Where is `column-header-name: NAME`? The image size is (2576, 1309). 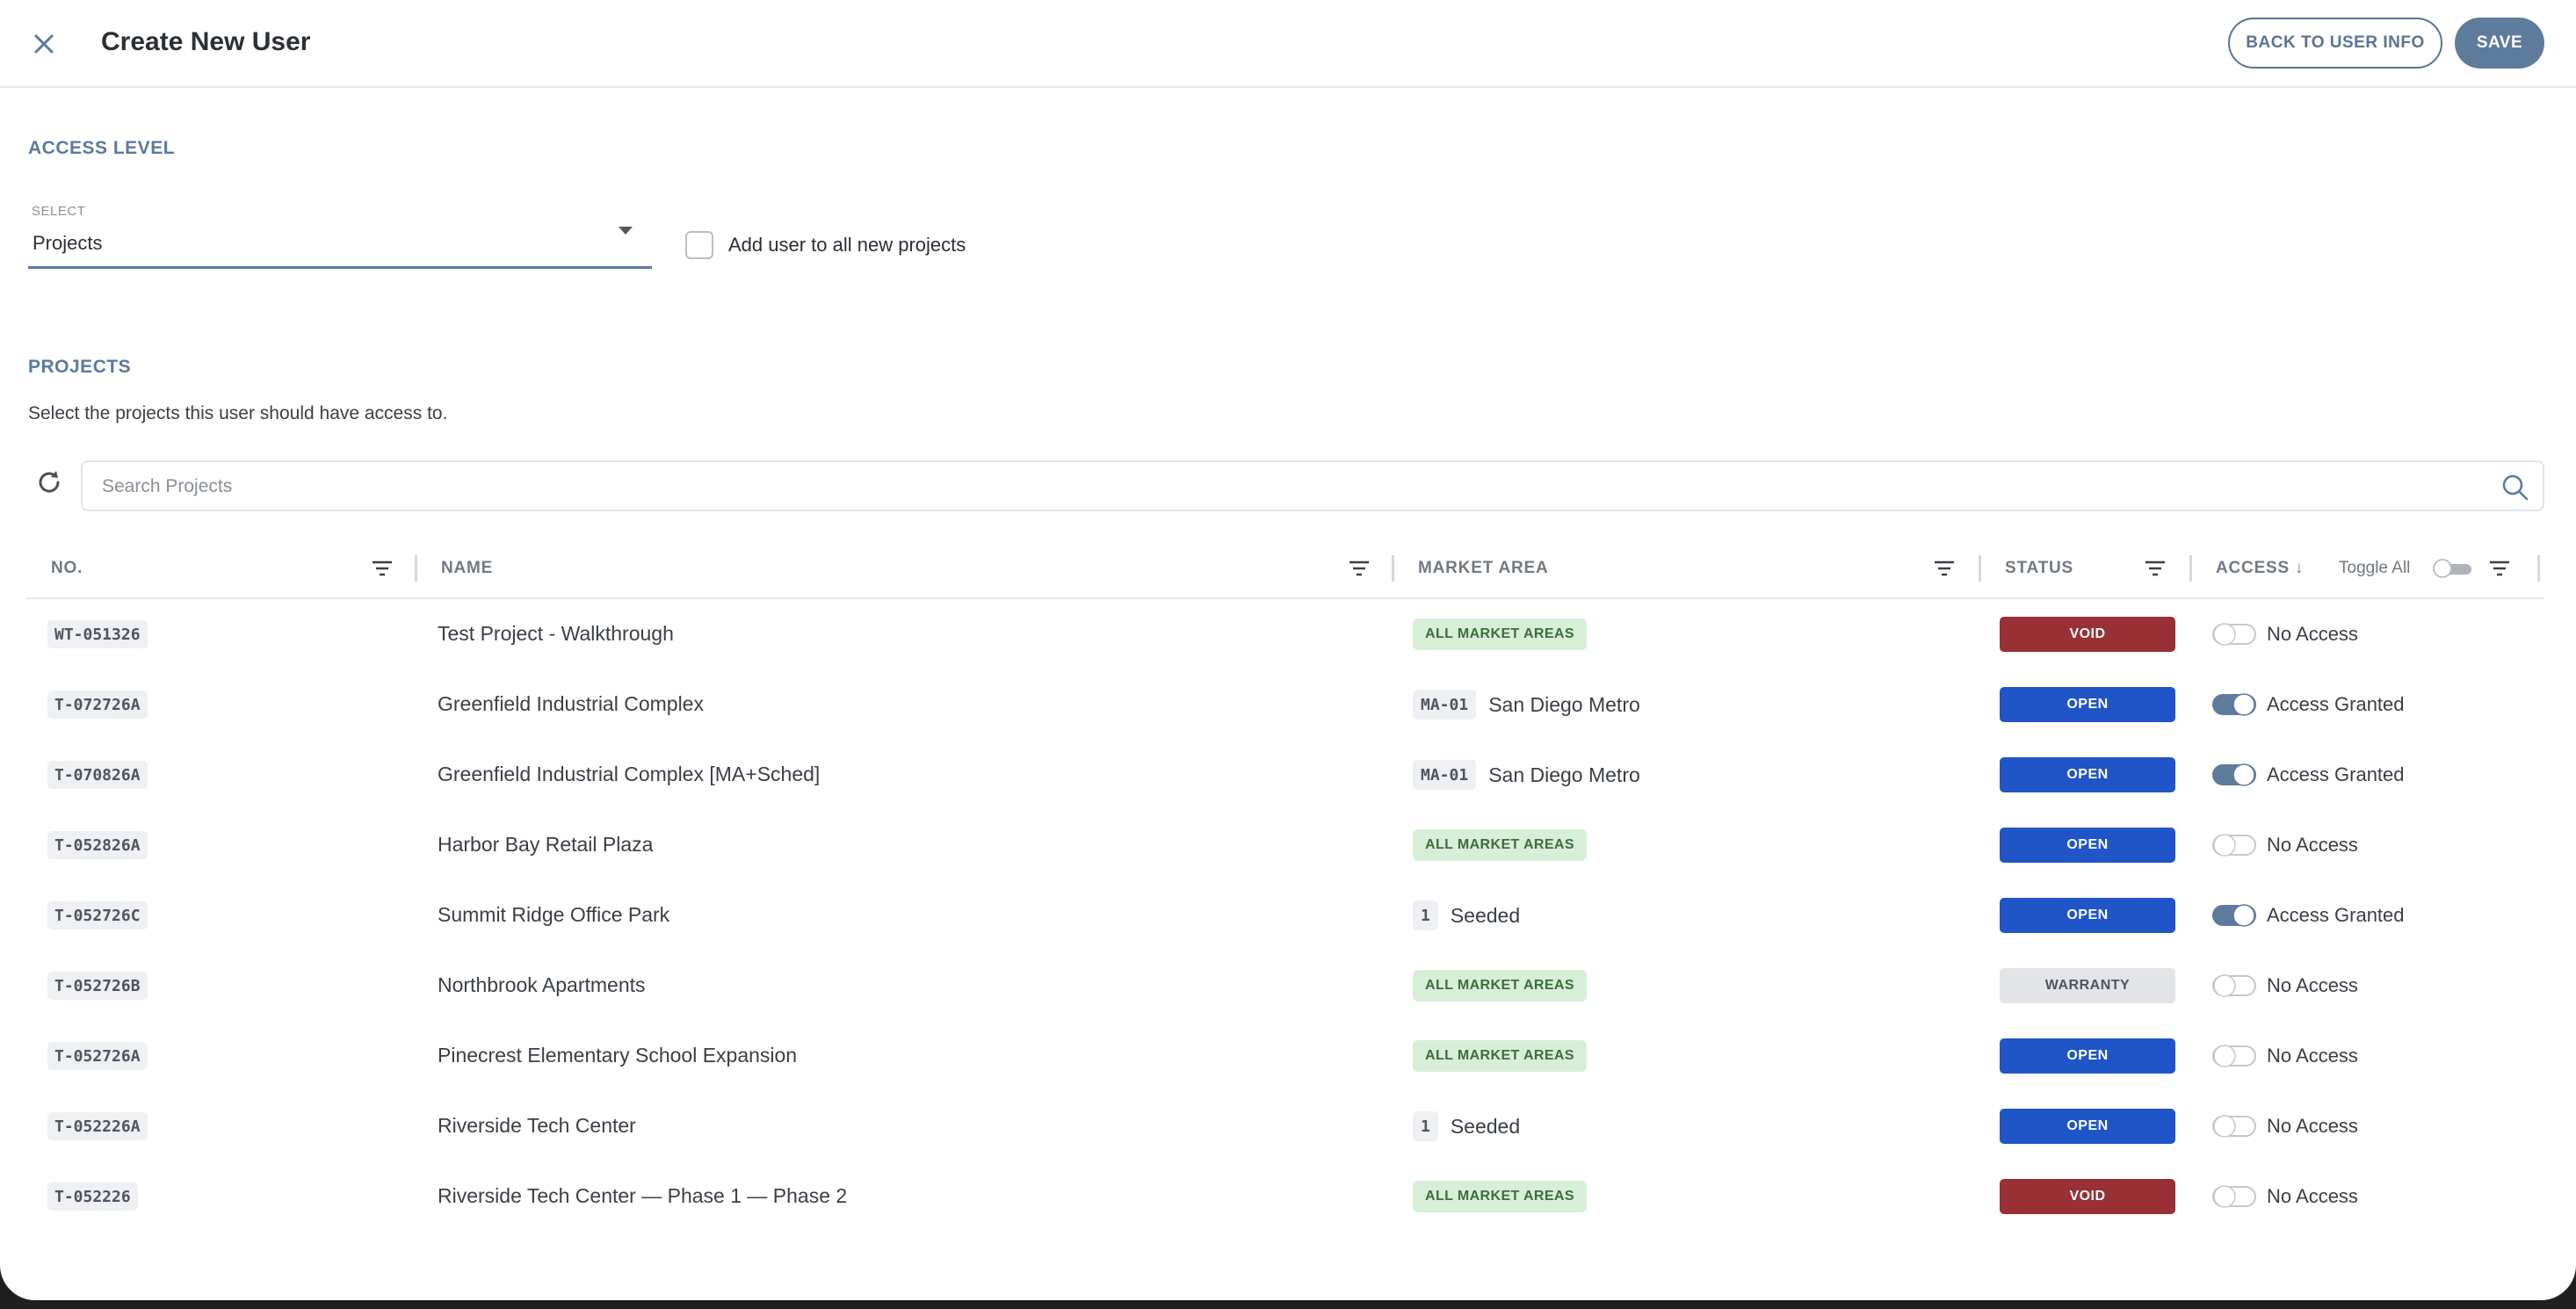
column-header-name: NAME is located at coordinates (467, 568).